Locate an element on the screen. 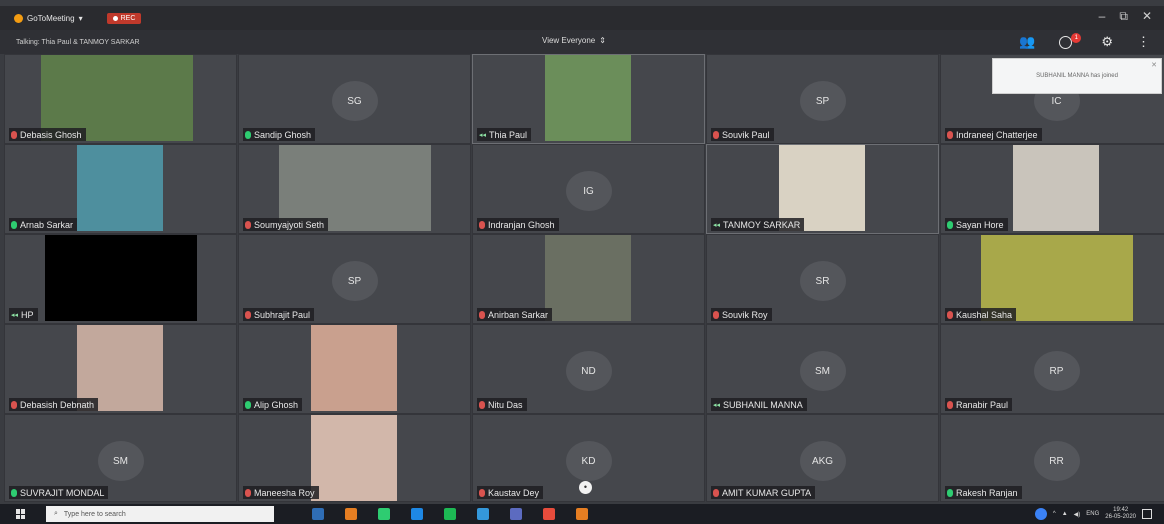 The image size is (1164, 524). app-logo-icon is located at coordinates (18, 18).